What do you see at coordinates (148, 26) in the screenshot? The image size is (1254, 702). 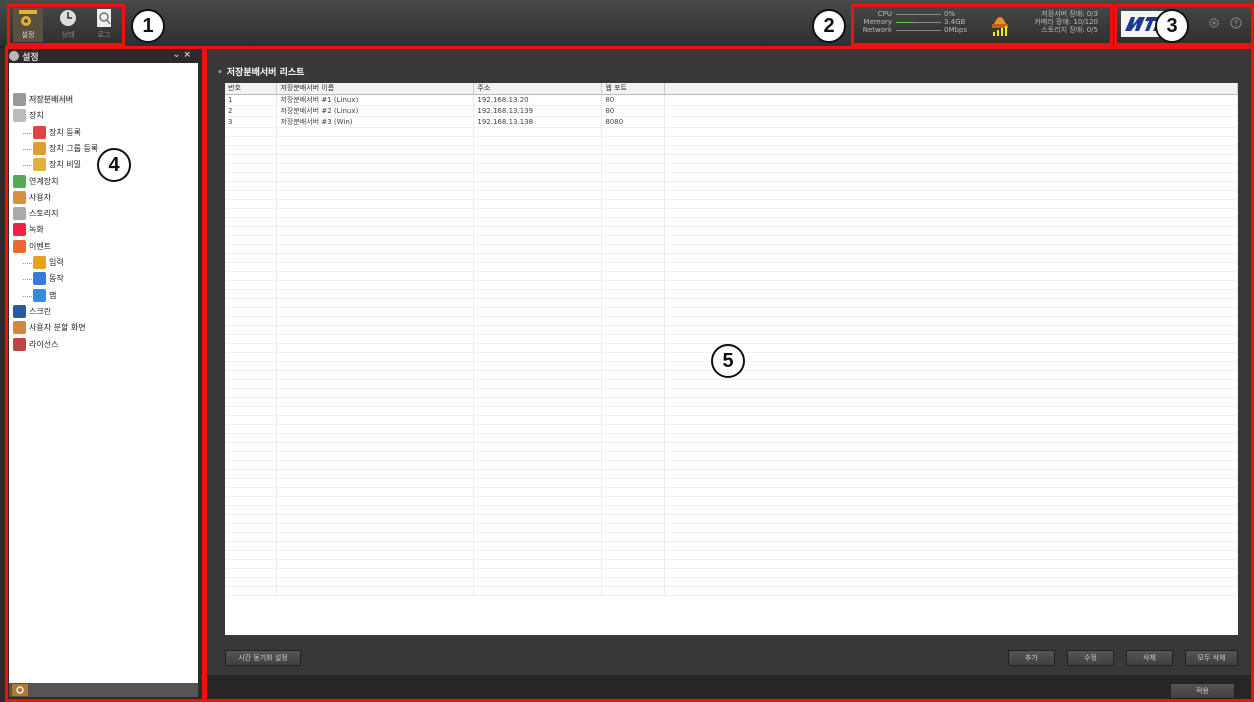 I see `annotation-marker-1: 1` at bounding box center [148, 26].